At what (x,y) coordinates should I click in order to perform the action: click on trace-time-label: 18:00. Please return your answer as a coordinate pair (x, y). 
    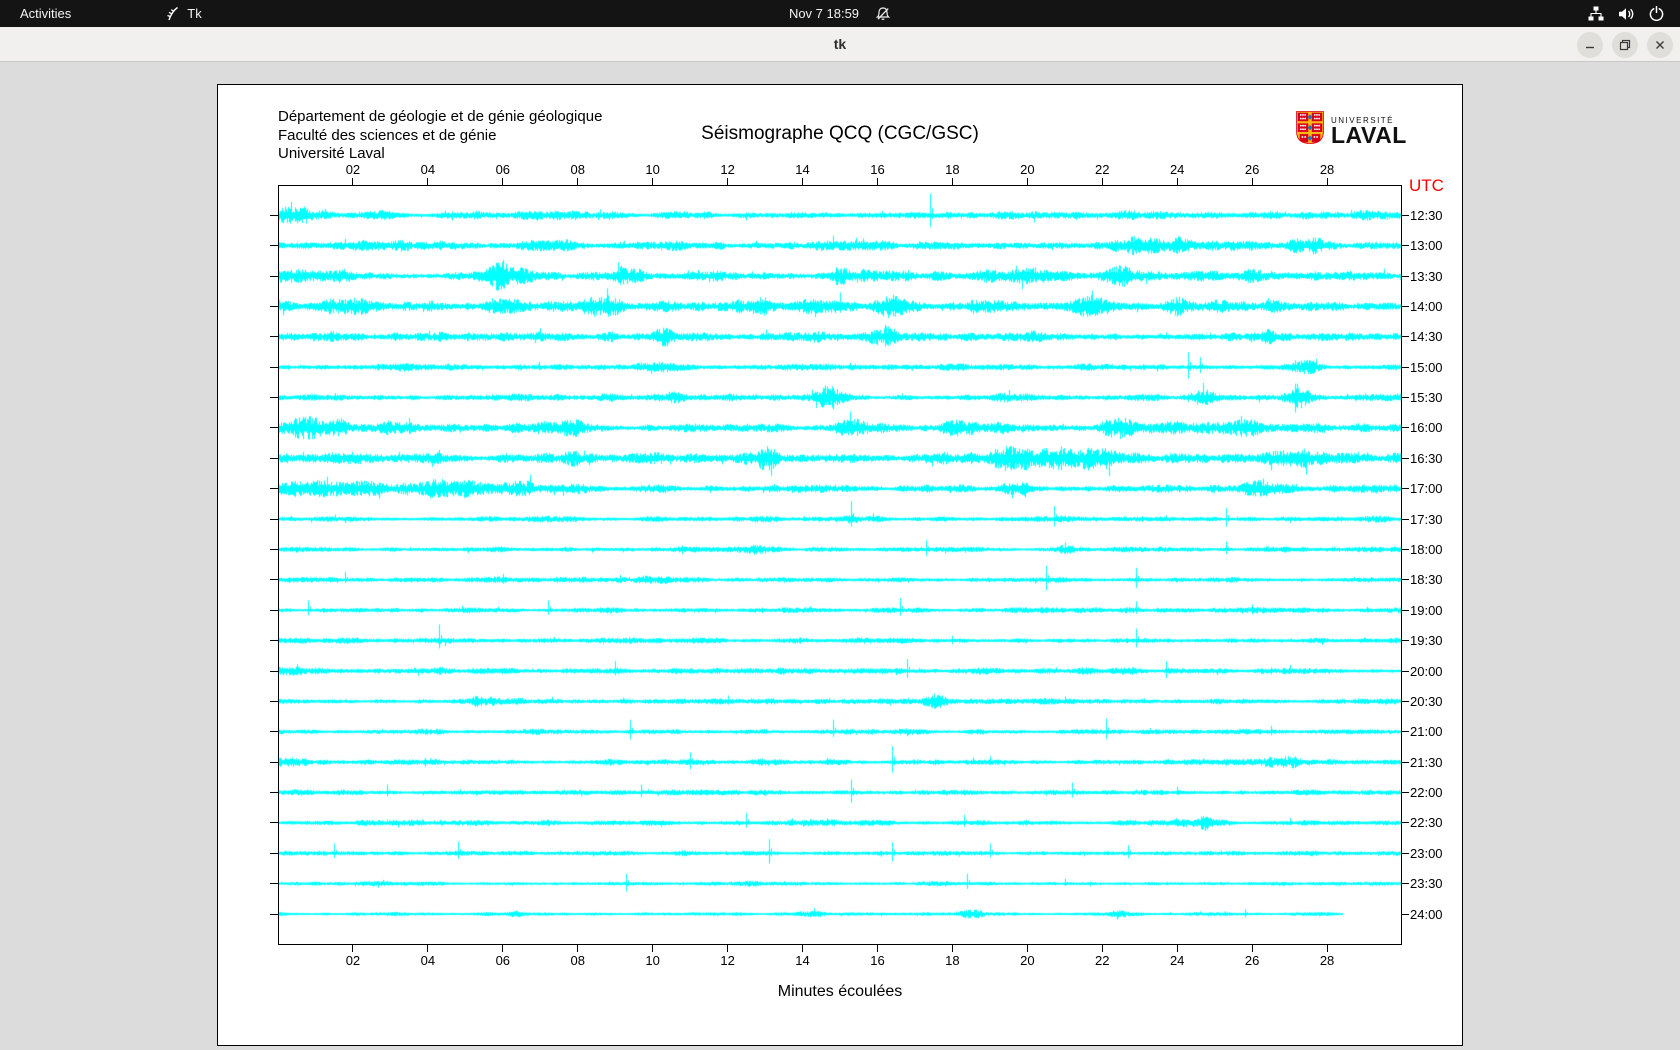
    Looking at the image, I should click on (1426, 549).